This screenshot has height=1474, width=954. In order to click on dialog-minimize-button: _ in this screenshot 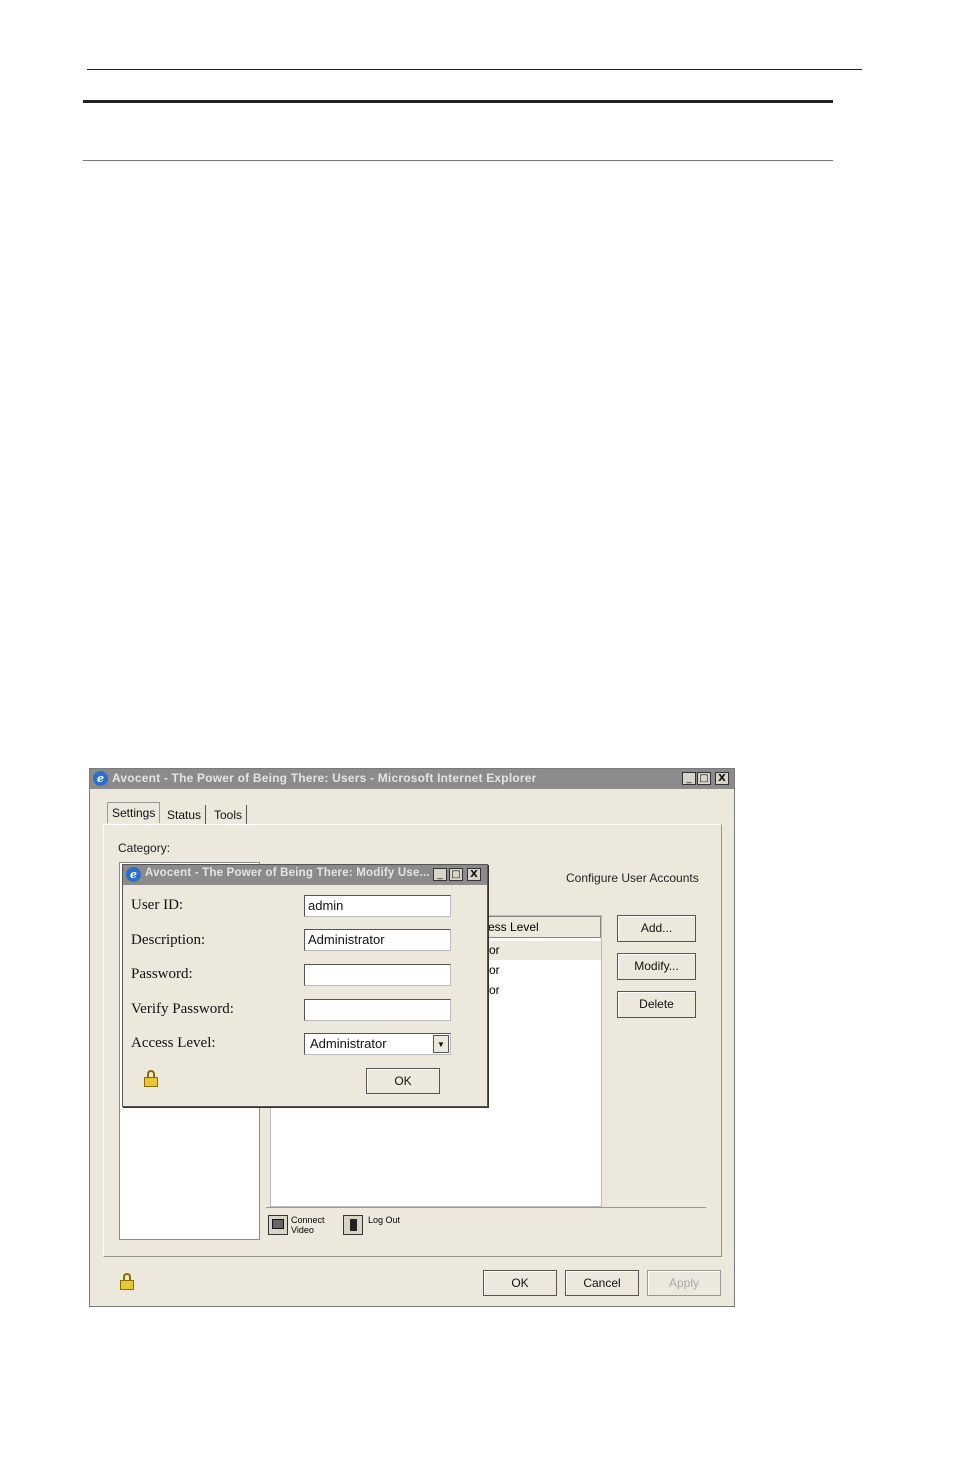, I will do `click(440, 874)`.